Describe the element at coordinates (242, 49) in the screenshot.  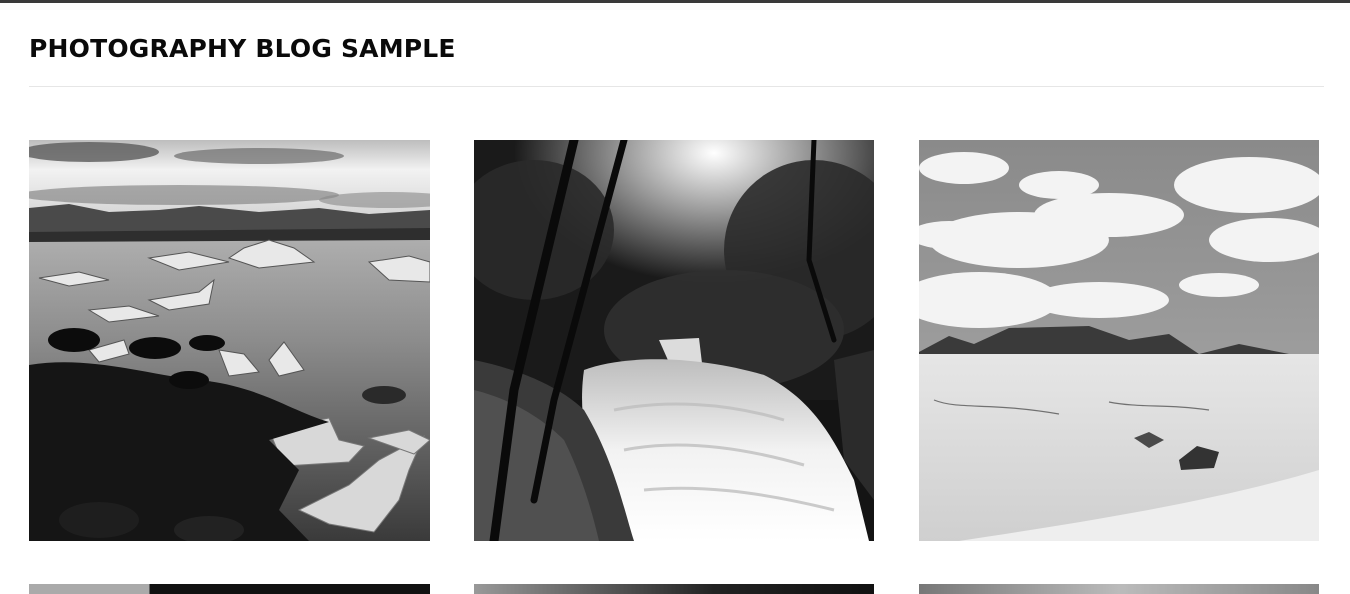
I see `site-title: PHOTOGRAPHY BLOG SAMPLE` at that location.